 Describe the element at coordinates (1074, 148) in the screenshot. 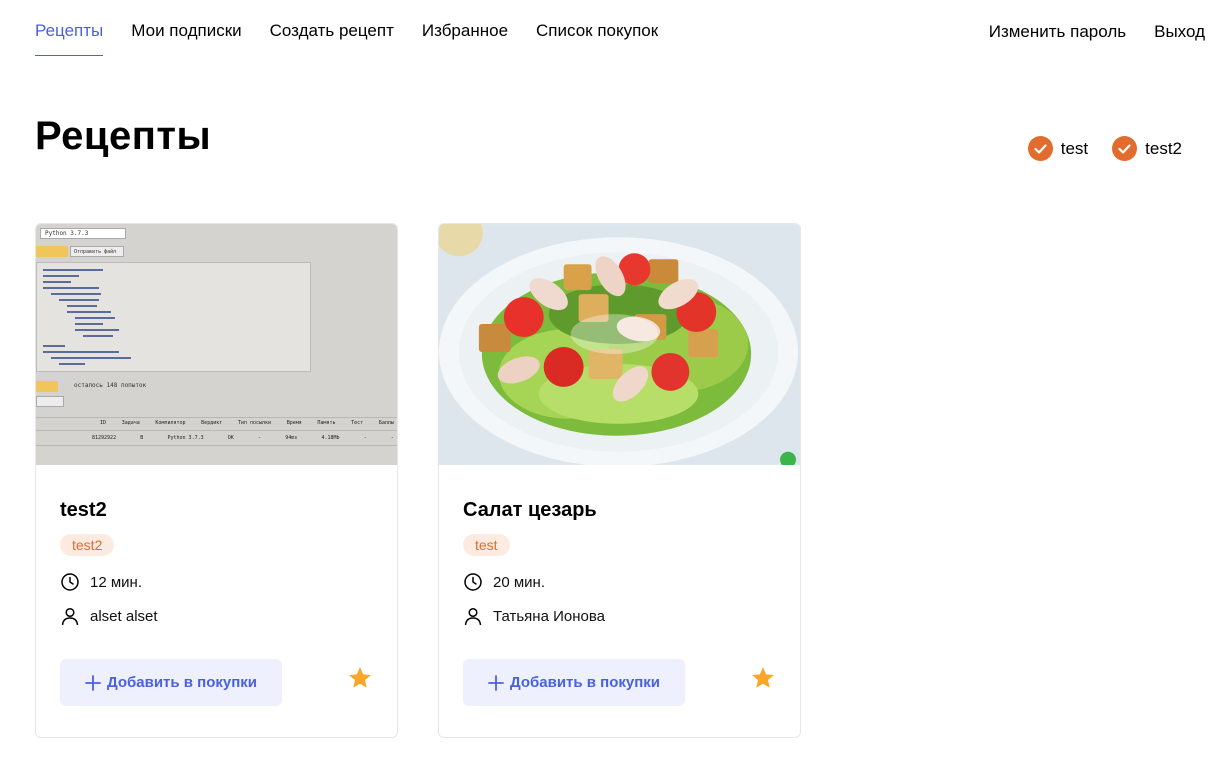

I see `tag-filter-label: test` at that location.